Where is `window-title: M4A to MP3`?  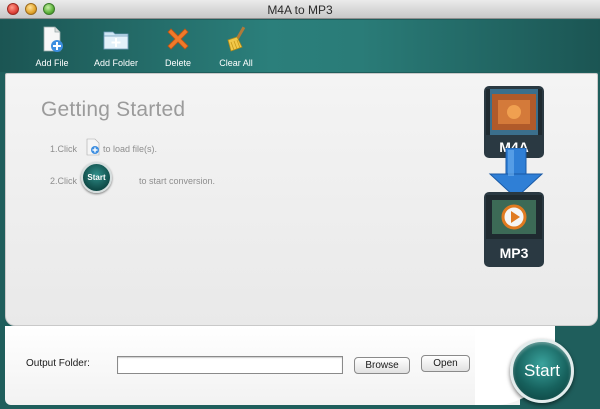 window-title: M4A to MP3 is located at coordinates (300, 10).